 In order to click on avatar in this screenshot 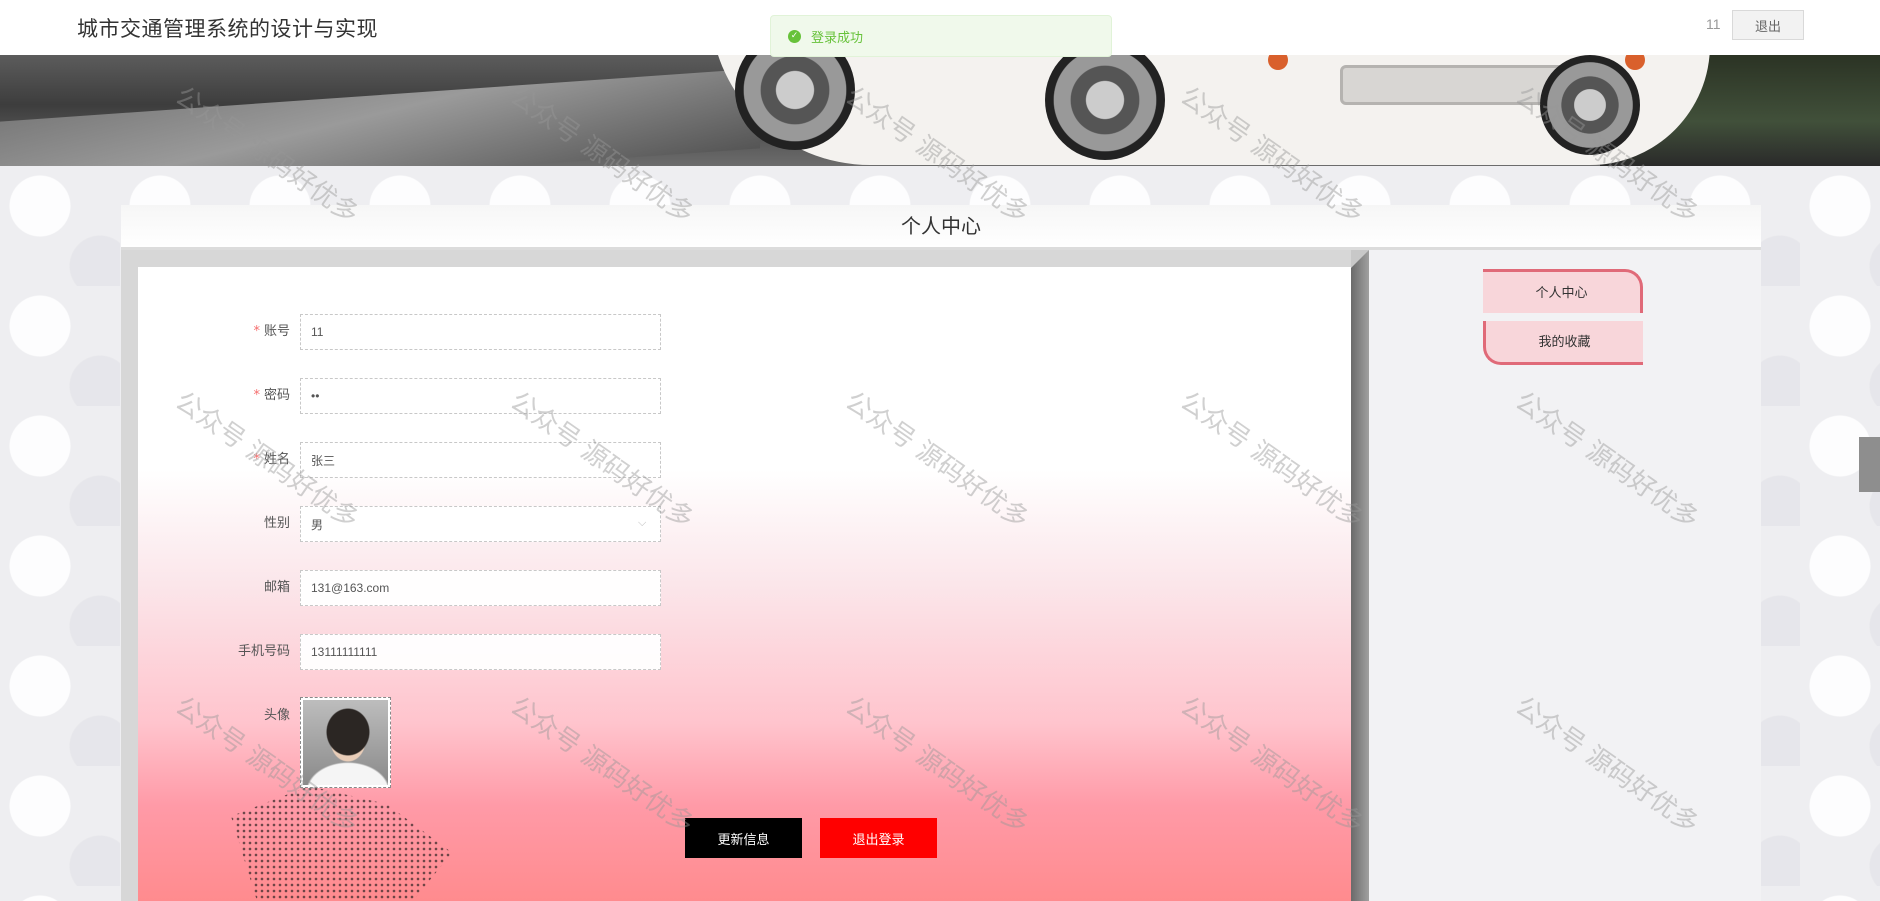, I will do `click(345, 742)`.